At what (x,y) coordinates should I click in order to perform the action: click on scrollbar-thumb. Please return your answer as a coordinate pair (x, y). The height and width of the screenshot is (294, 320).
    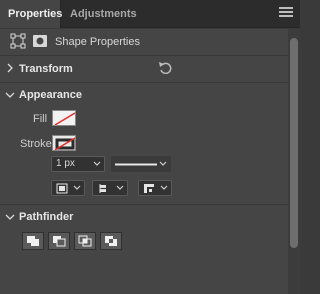
    Looking at the image, I should click on (294, 143).